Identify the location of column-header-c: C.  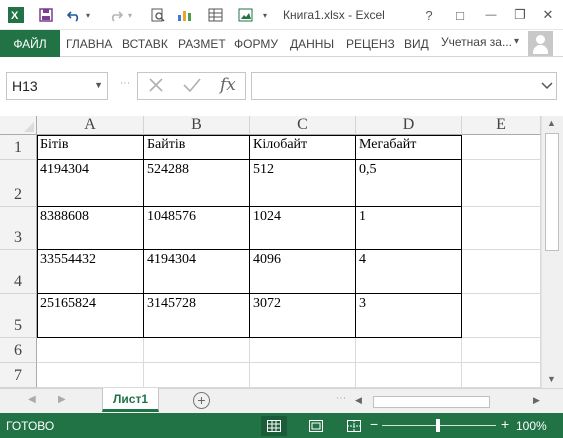
(303, 125).